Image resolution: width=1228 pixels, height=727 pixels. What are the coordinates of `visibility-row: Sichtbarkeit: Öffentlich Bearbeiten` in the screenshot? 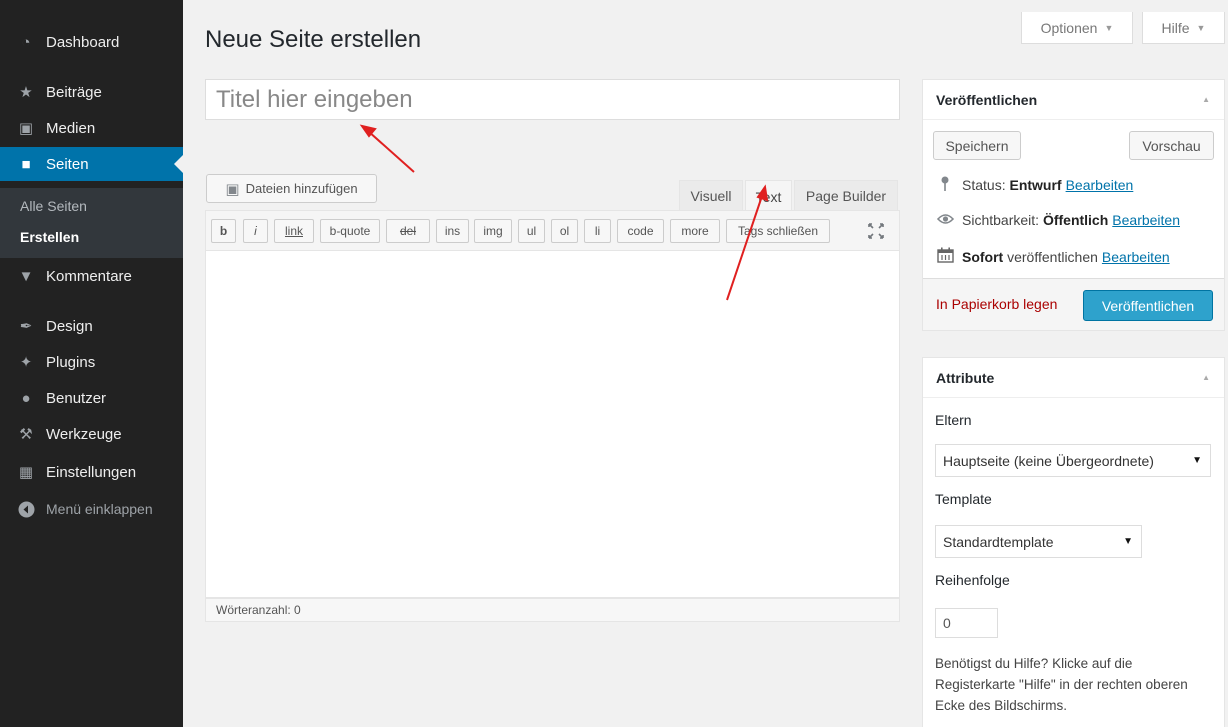 It's located at (1058, 220).